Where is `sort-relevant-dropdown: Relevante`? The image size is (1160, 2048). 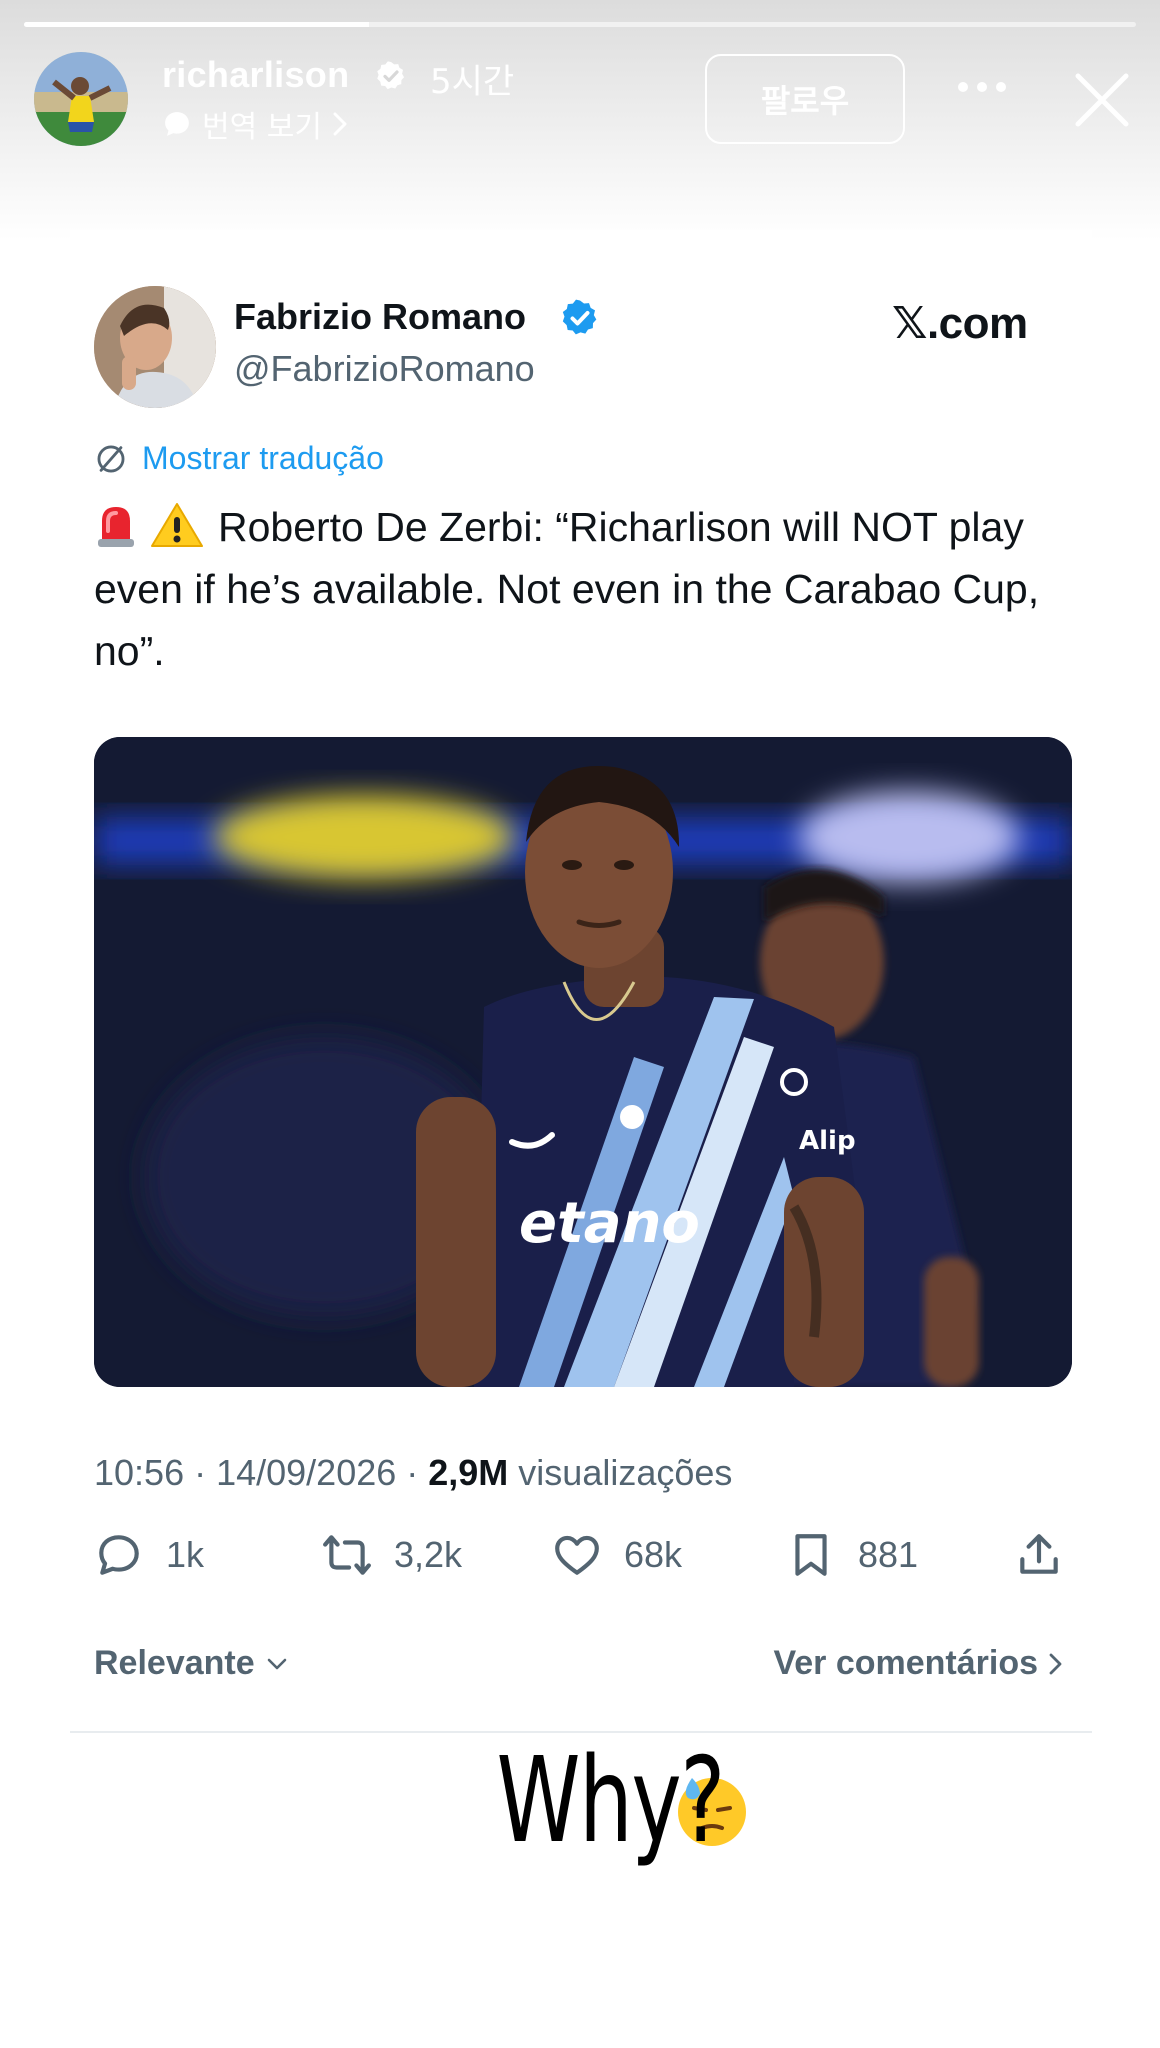
sort-relevant-dropdown: Relevante is located at coordinates (191, 1663).